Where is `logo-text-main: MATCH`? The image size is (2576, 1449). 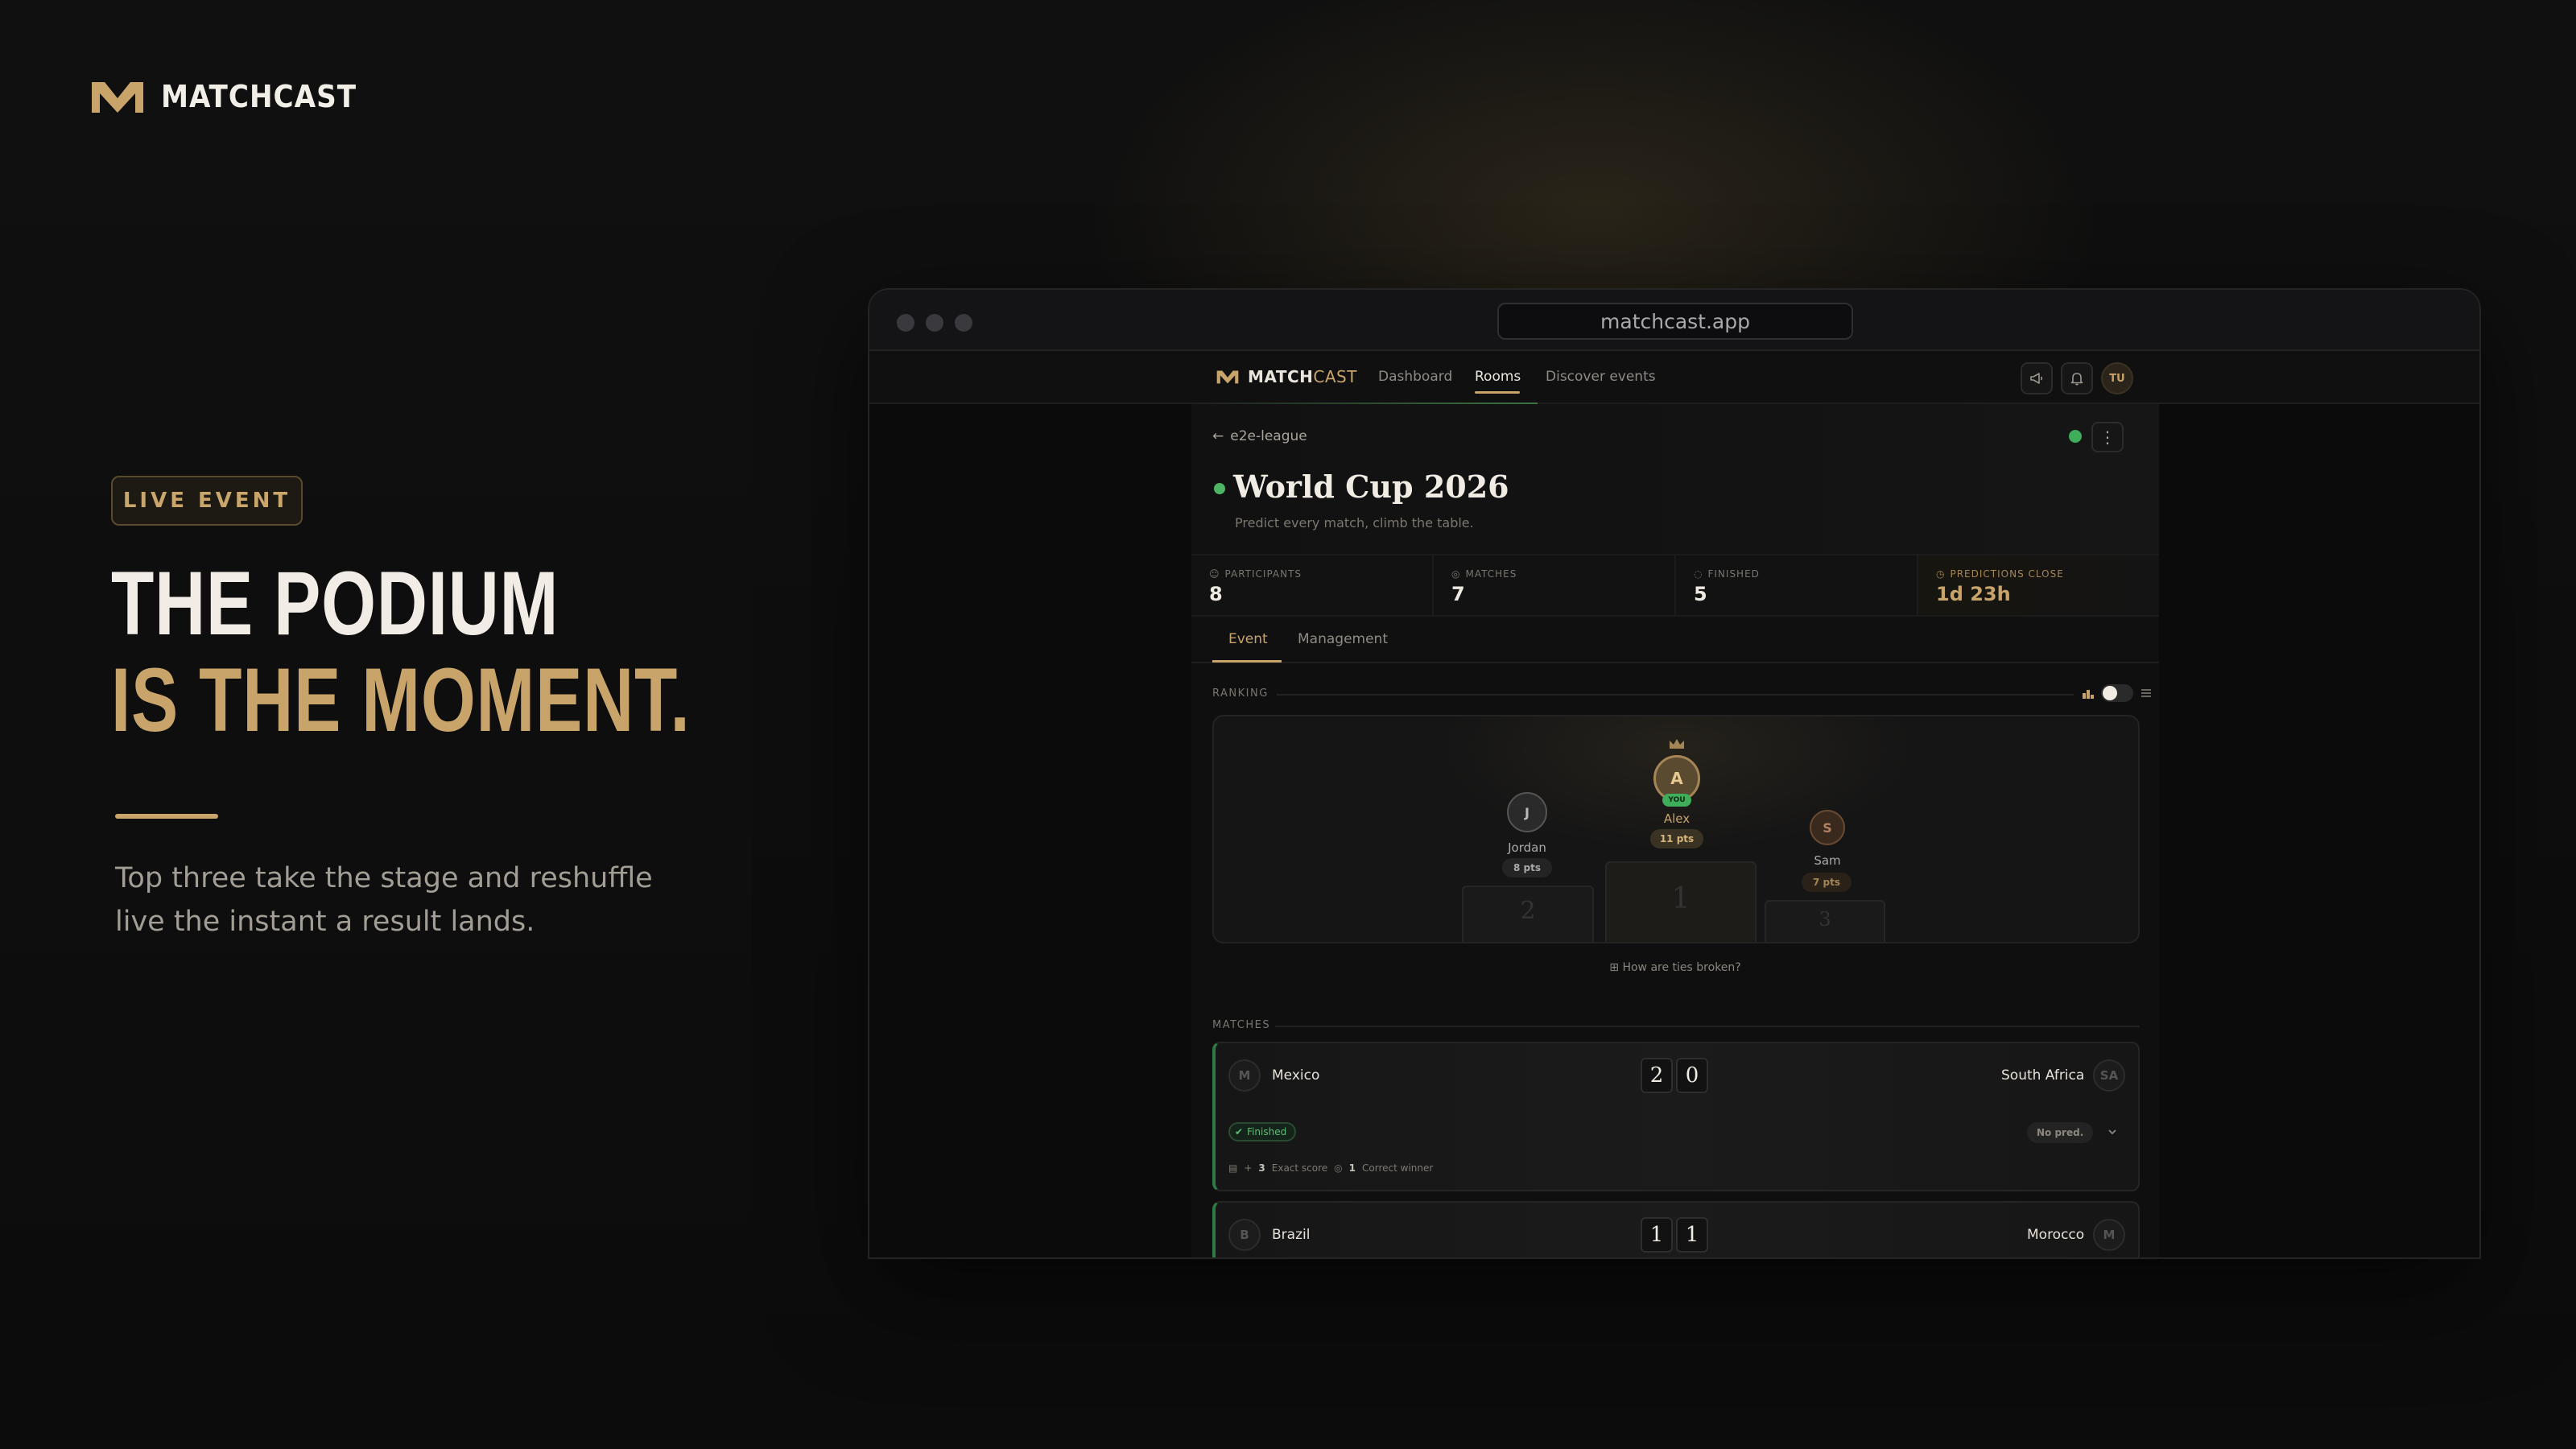 logo-text-main: MATCH is located at coordinates (1281, 376).